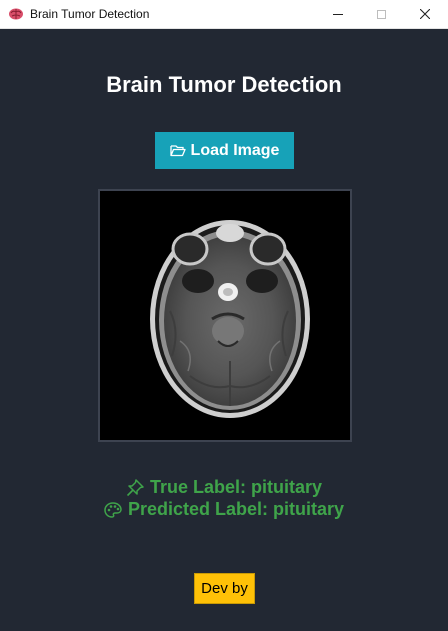 The width and height of the screenshot is (448, 631). What do you see at coordinates (236, 509) in the screenshot?
I see `predicted-label-text: Predicted Label: pituitary` at bounding box center [236, 509].